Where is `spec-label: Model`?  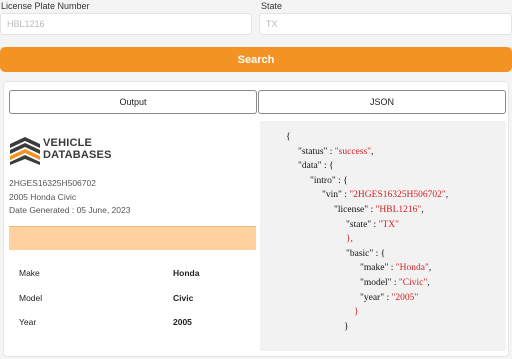 spec-label: Model is located at coordinates (31, 298).